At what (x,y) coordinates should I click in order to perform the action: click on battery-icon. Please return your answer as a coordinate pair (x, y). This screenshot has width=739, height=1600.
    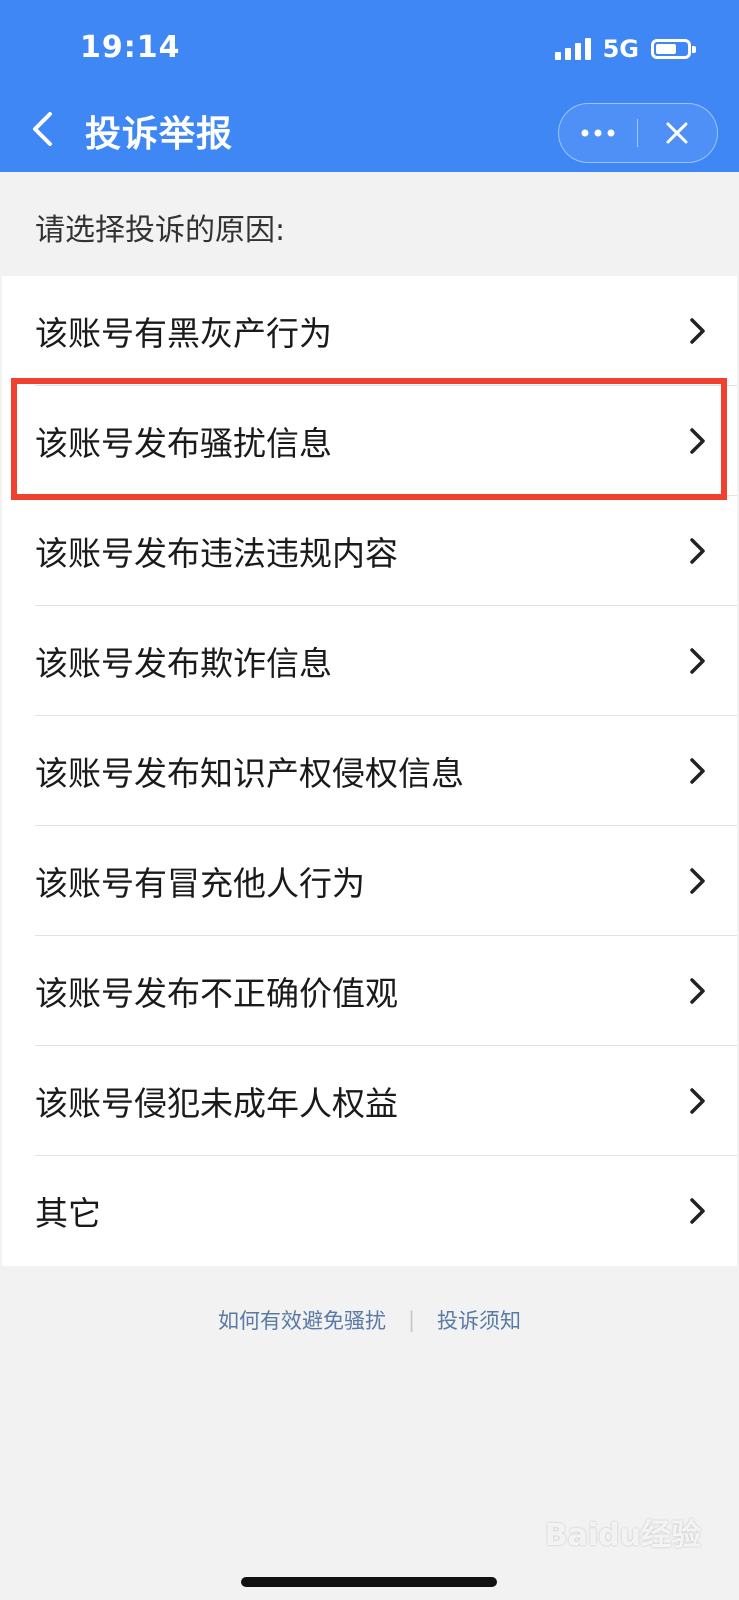
    Looking at the image, I should click on (673, 49).